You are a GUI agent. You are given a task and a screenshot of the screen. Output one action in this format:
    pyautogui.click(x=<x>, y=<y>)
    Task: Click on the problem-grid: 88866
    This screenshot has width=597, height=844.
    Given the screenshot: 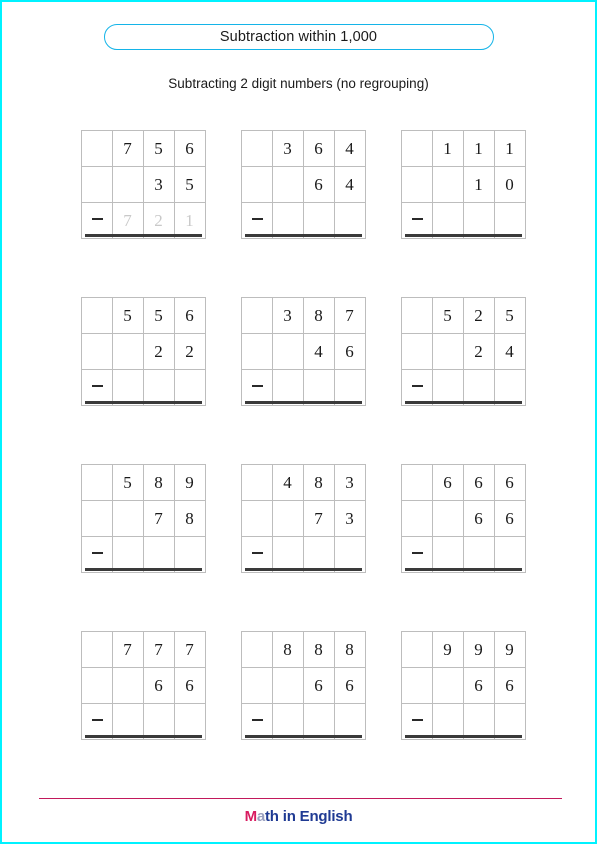 What is the action you would take?
    pyautogui.click(x=303, y=685)
    